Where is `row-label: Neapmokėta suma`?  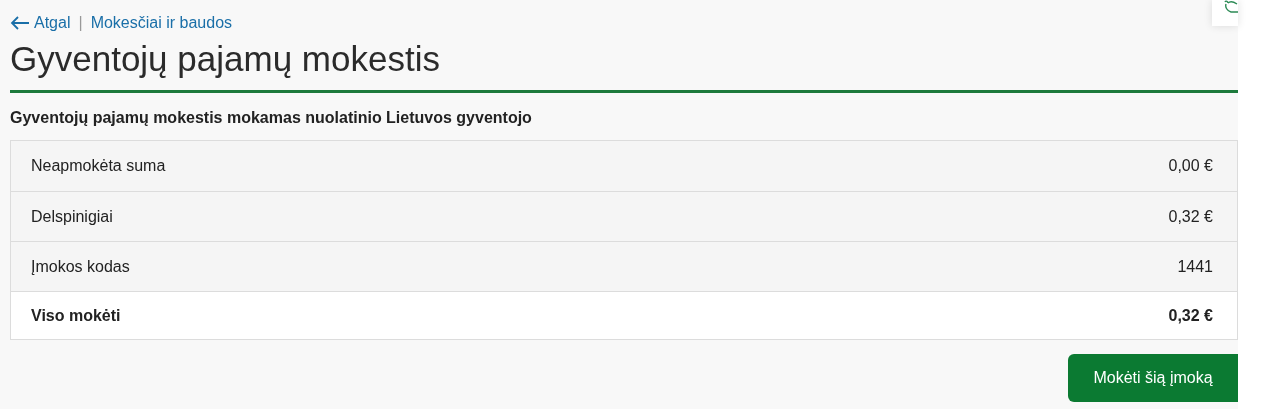 row-label: Neapmokėta suma is located at coordinates (98, 166).